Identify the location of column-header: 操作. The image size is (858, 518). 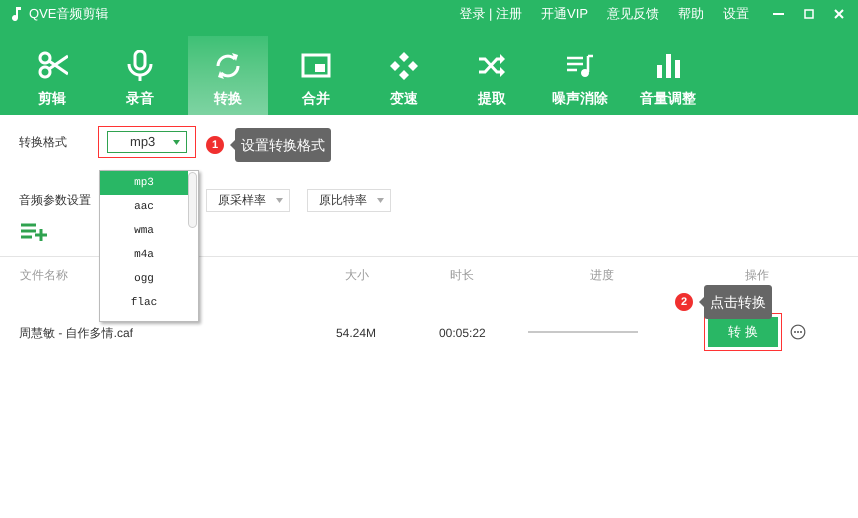
(757, 275).